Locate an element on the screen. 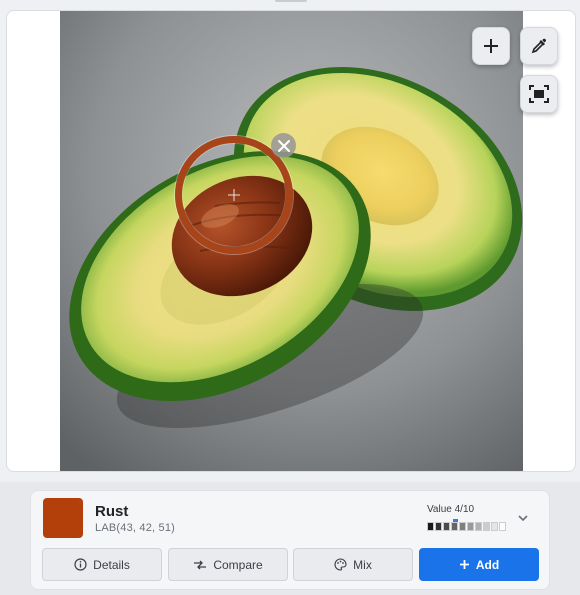 The width and height of the screenshot is (580, 595). compare-button: Compare is located at coordinates (228, 564).